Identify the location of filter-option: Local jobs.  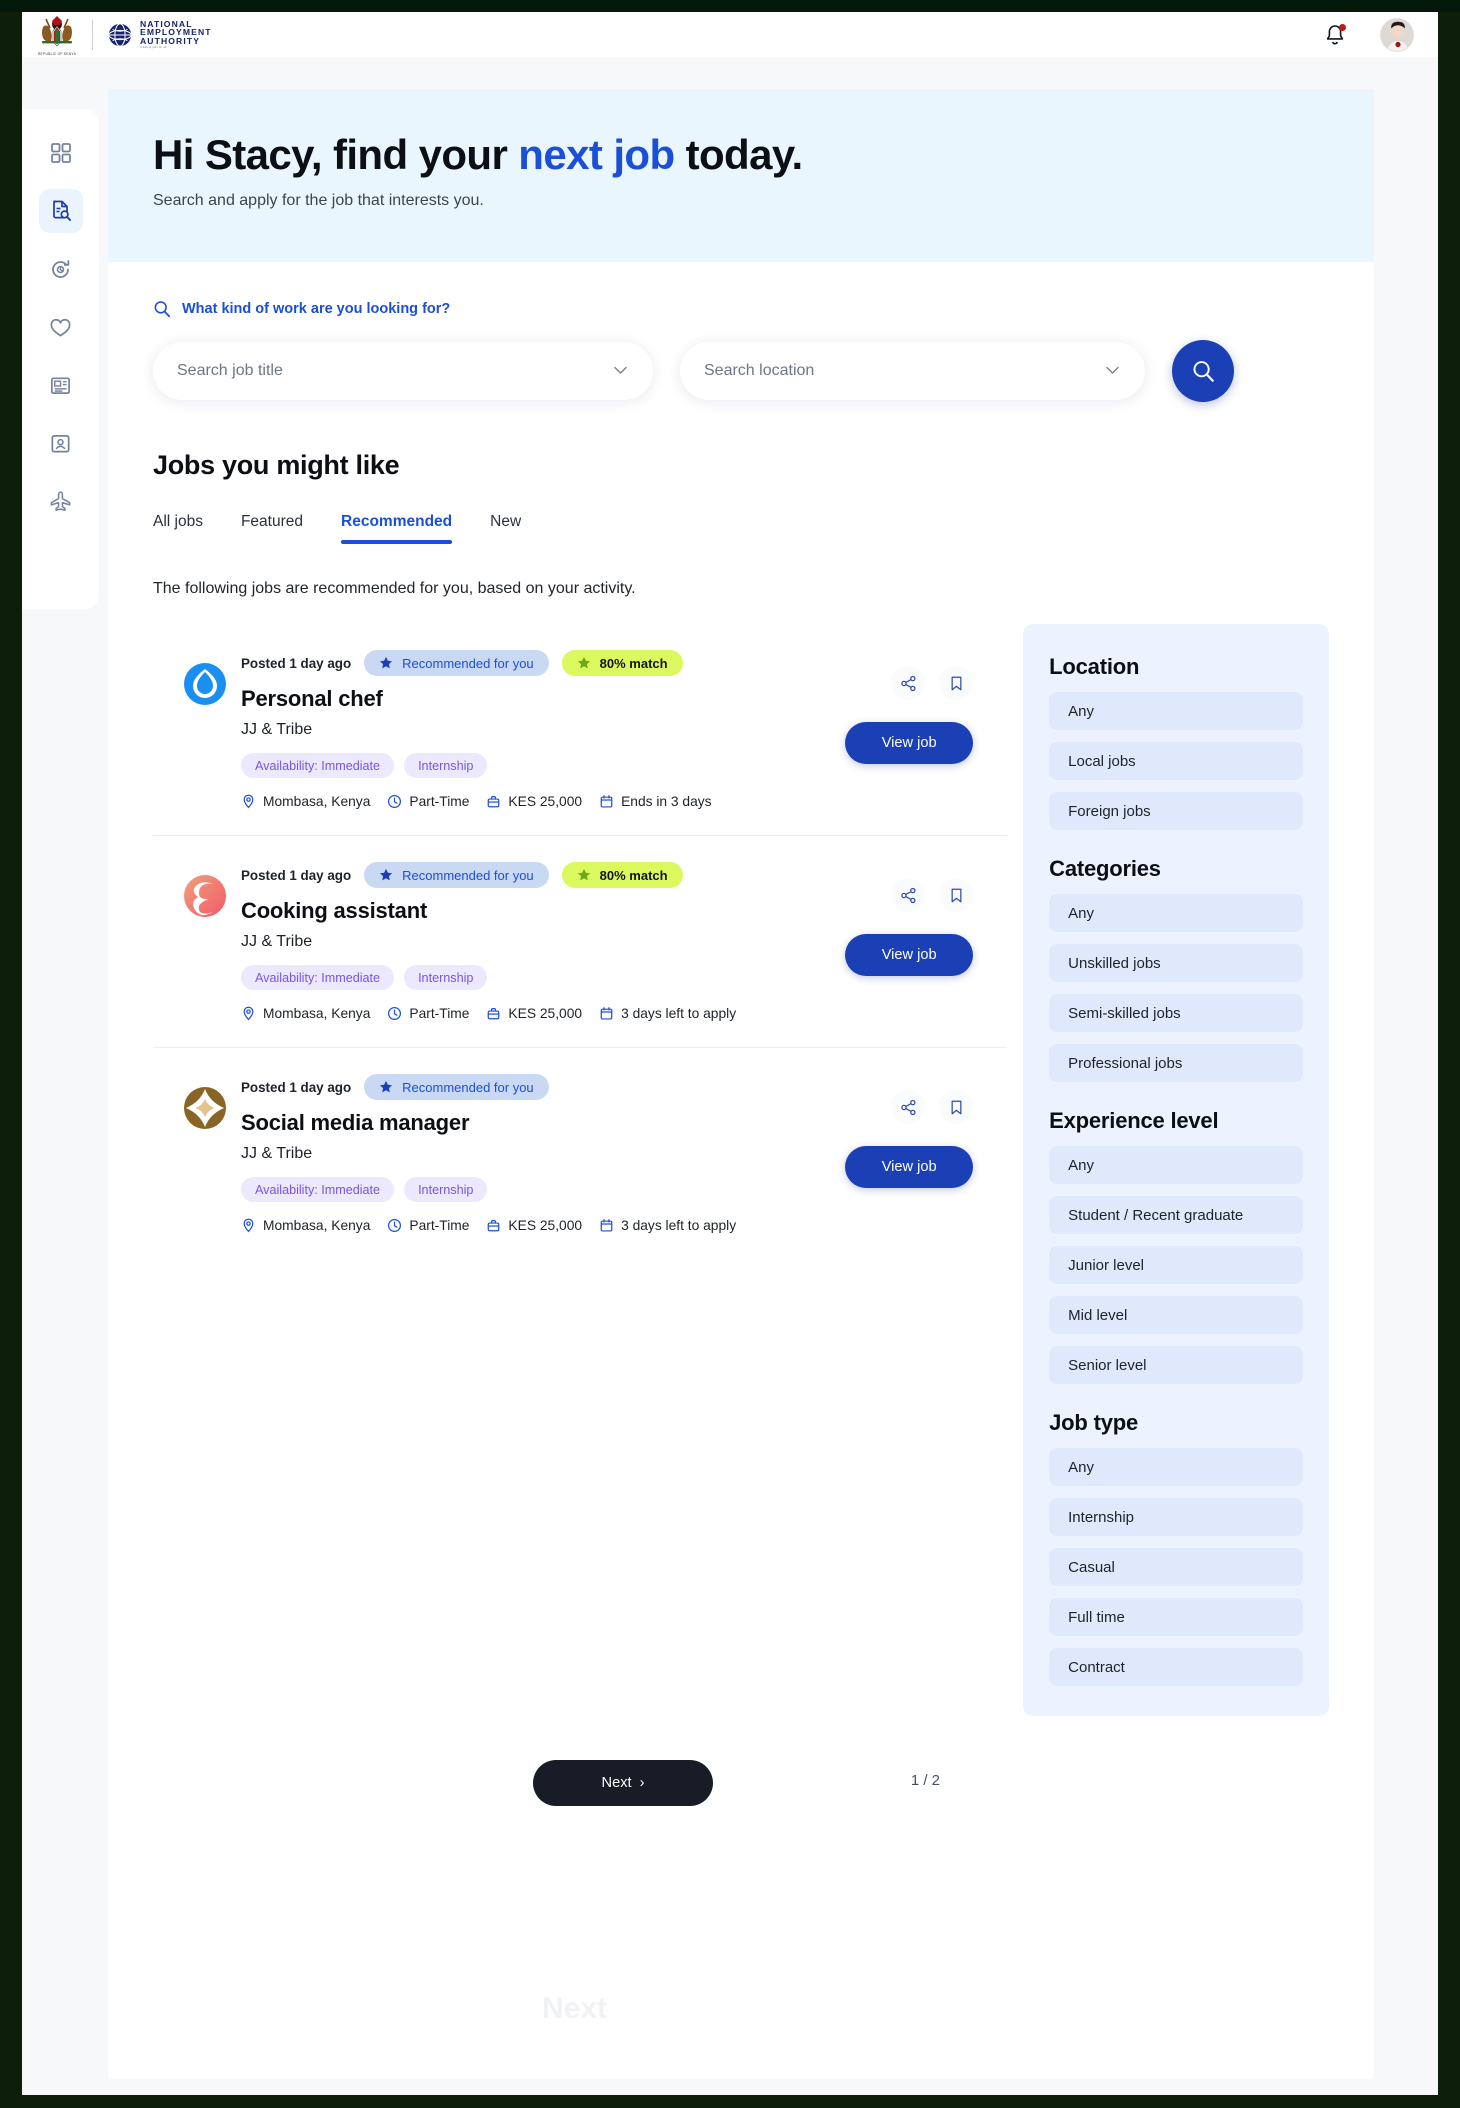
(1176, 761).